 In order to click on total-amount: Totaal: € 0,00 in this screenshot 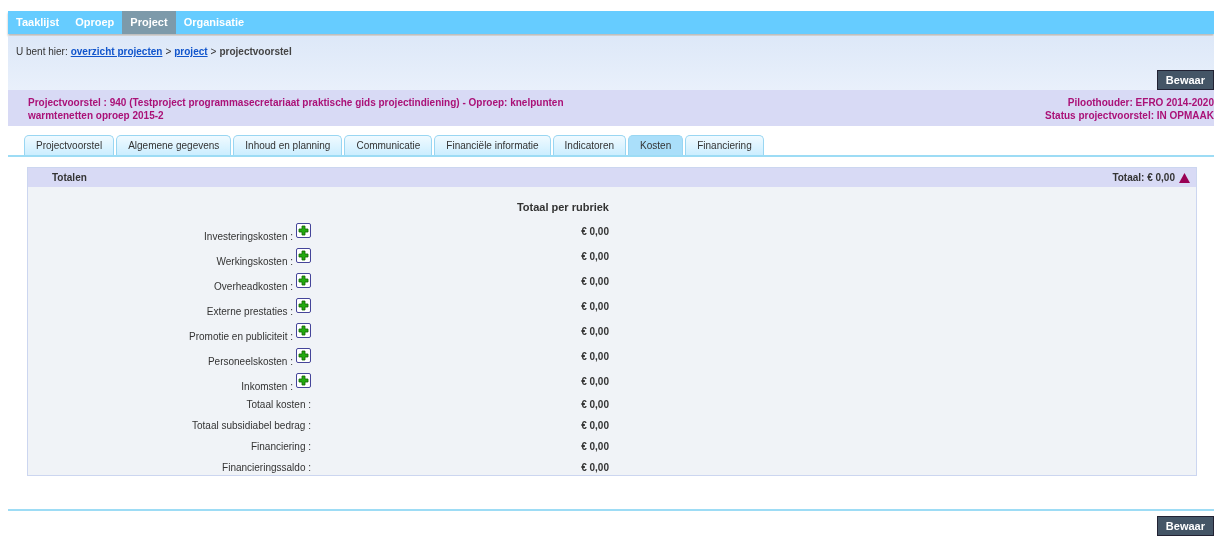, I will do `click(1143, 177)`.